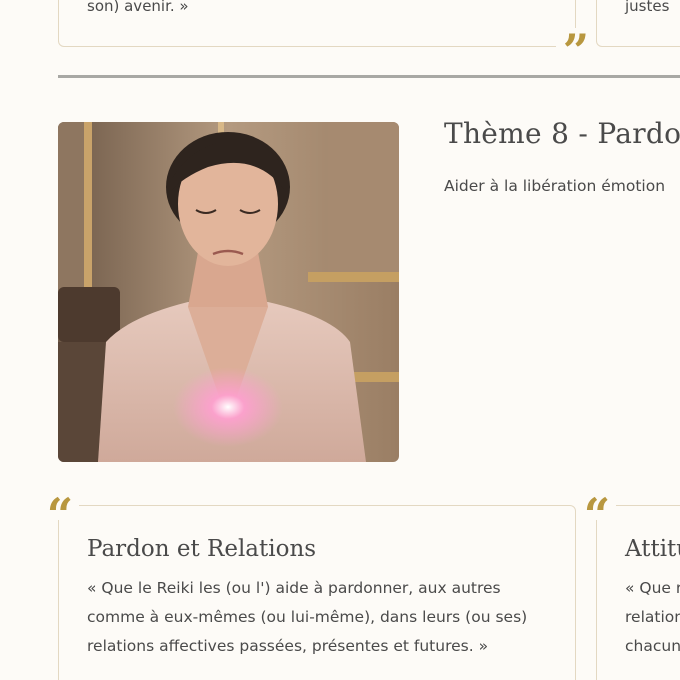  I want to click on section-divider, so click(369, 76).